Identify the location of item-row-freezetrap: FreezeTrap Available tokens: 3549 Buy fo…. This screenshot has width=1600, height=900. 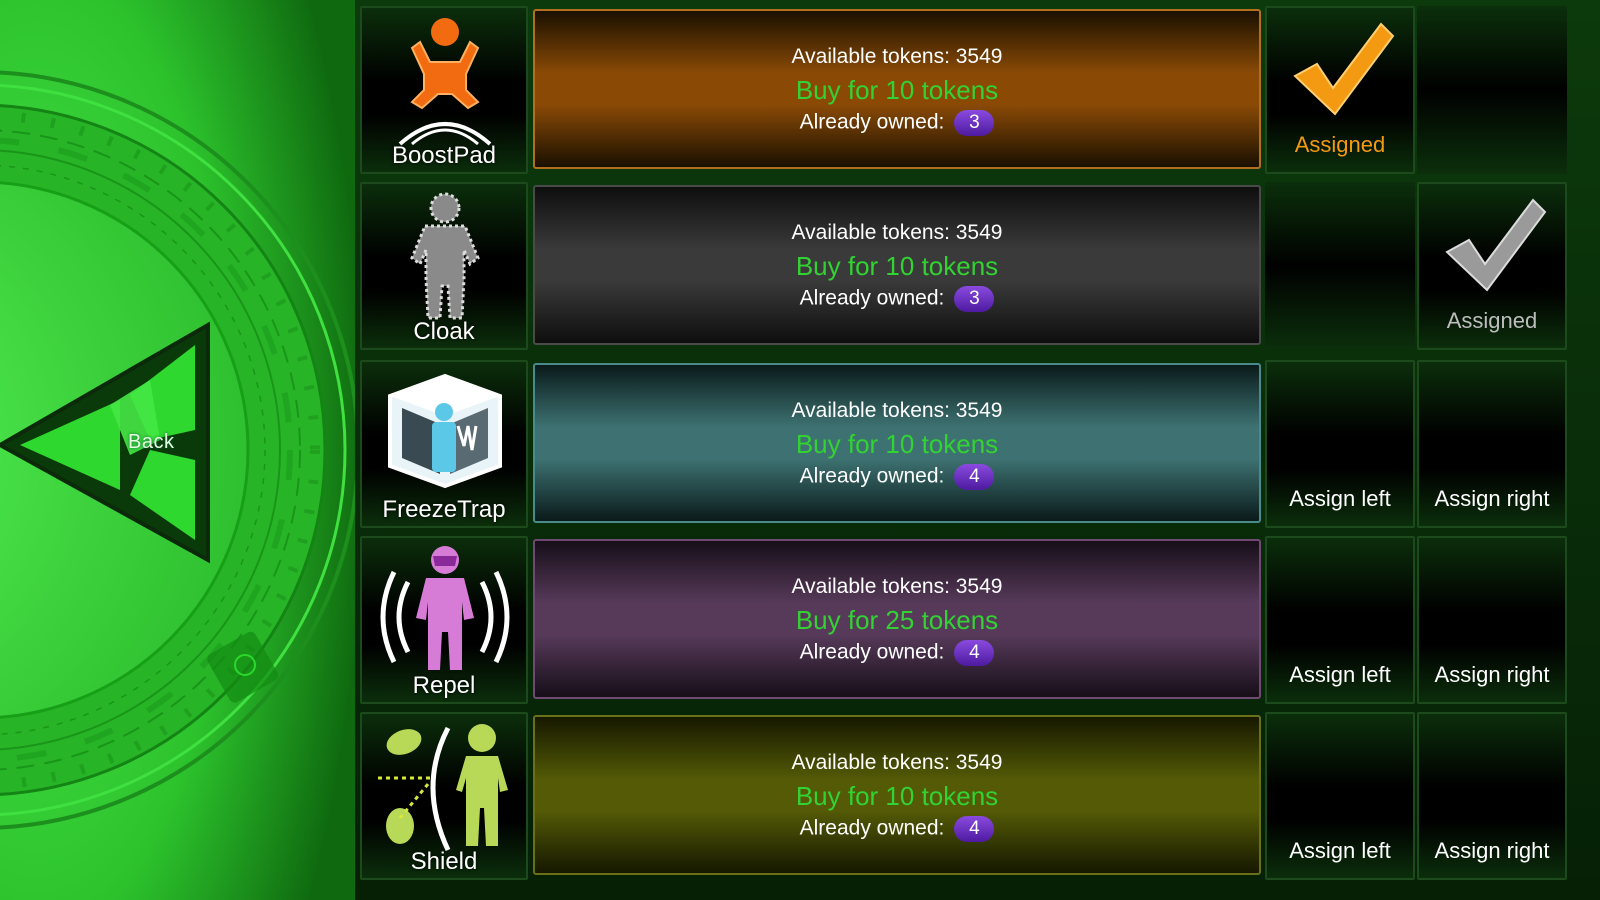
(977, 446).